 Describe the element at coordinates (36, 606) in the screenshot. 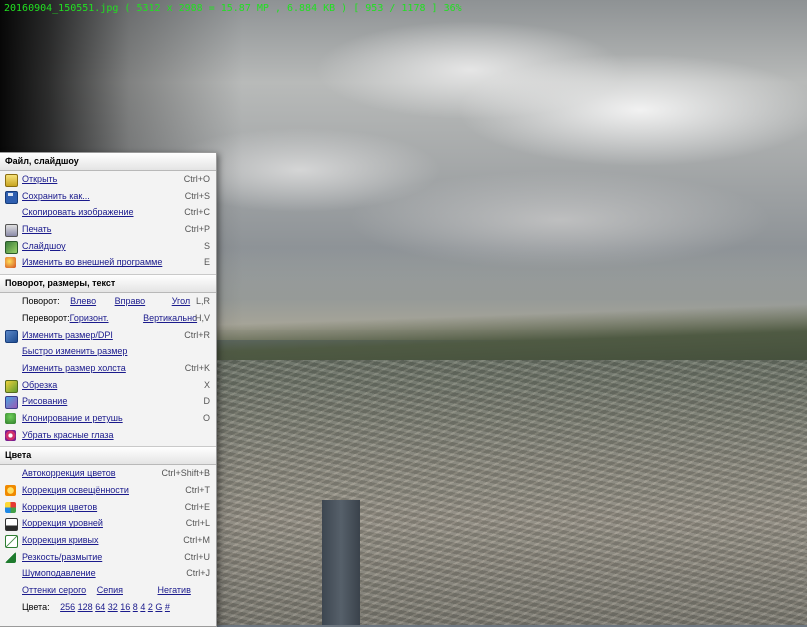

I see `color-depth-label: Цвета:` at that location.